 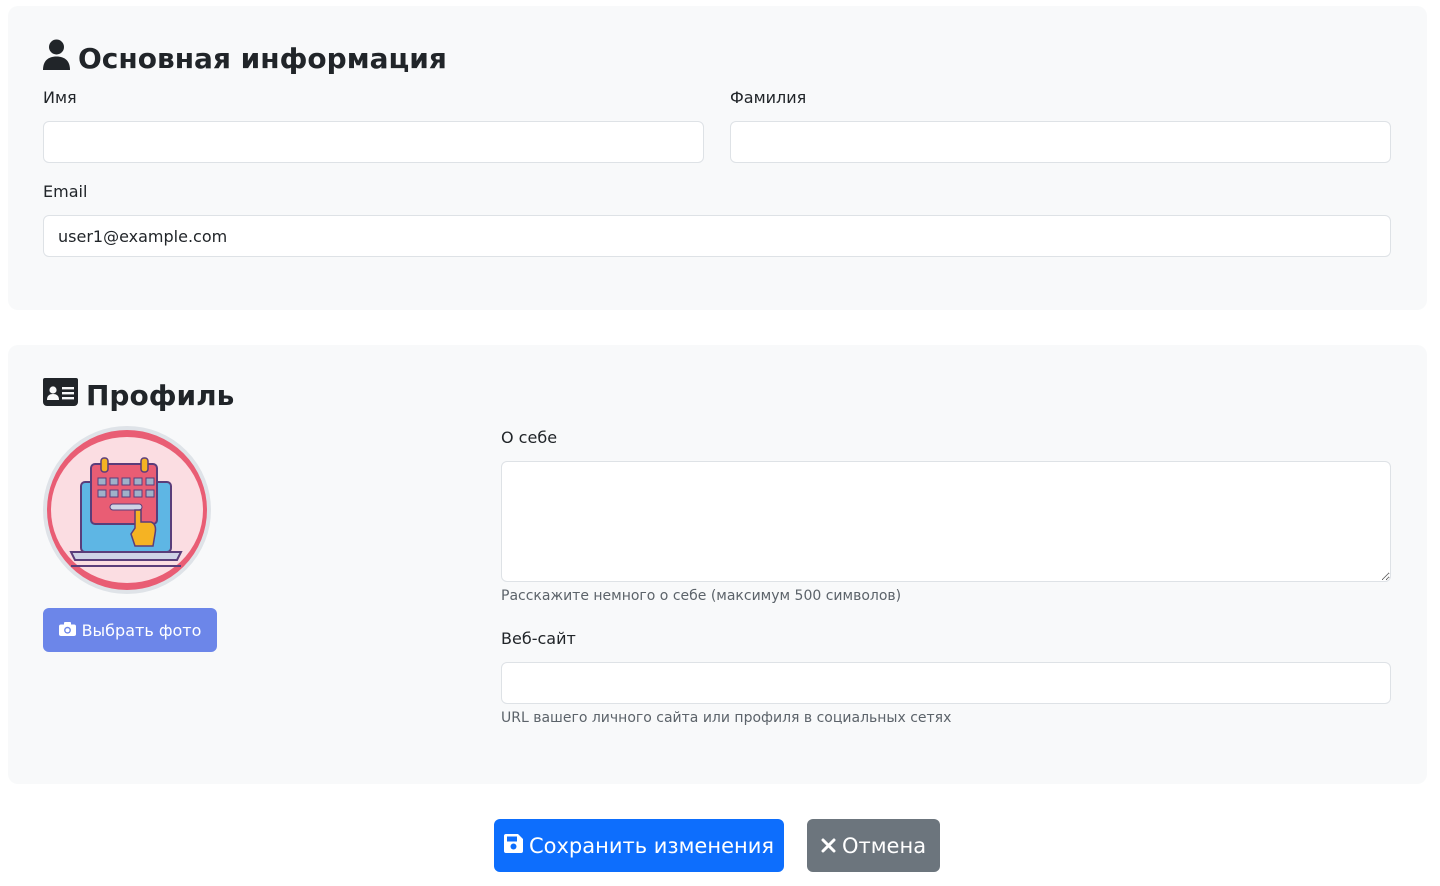 I want to click on camera-icon, so click(x=67, y=630).